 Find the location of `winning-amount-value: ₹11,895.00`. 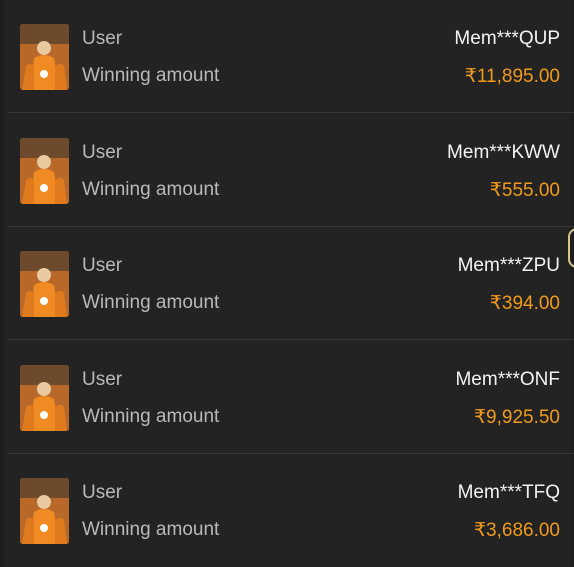

winning-amount-value: ₹11,895.00 is located at coordinates (512, 76).